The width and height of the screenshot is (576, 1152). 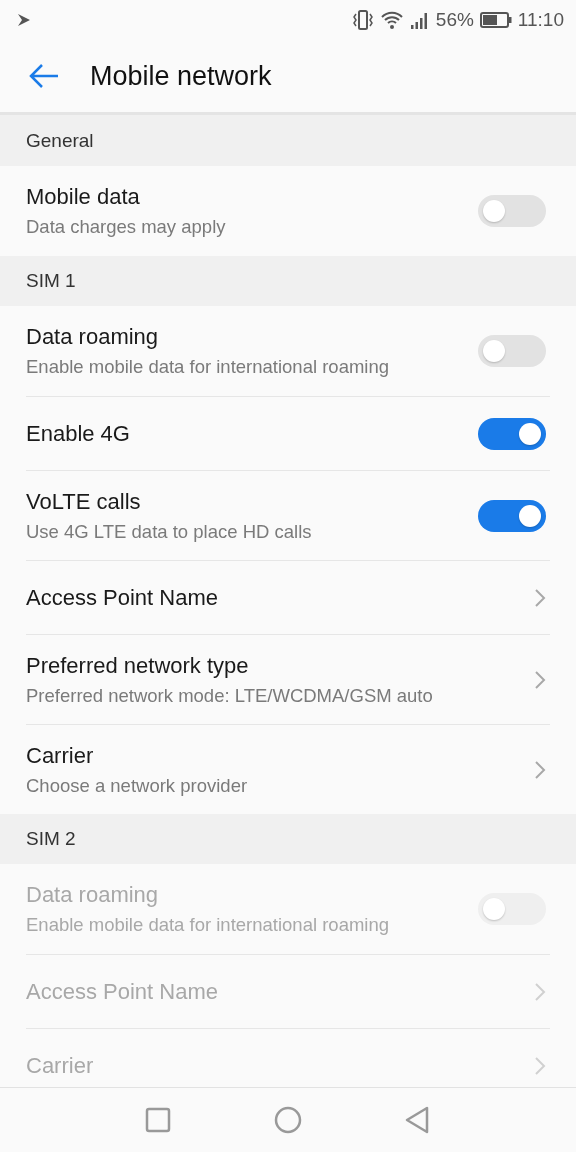 I want to click on section-header: SIM 1, so click(x=288, y=281).